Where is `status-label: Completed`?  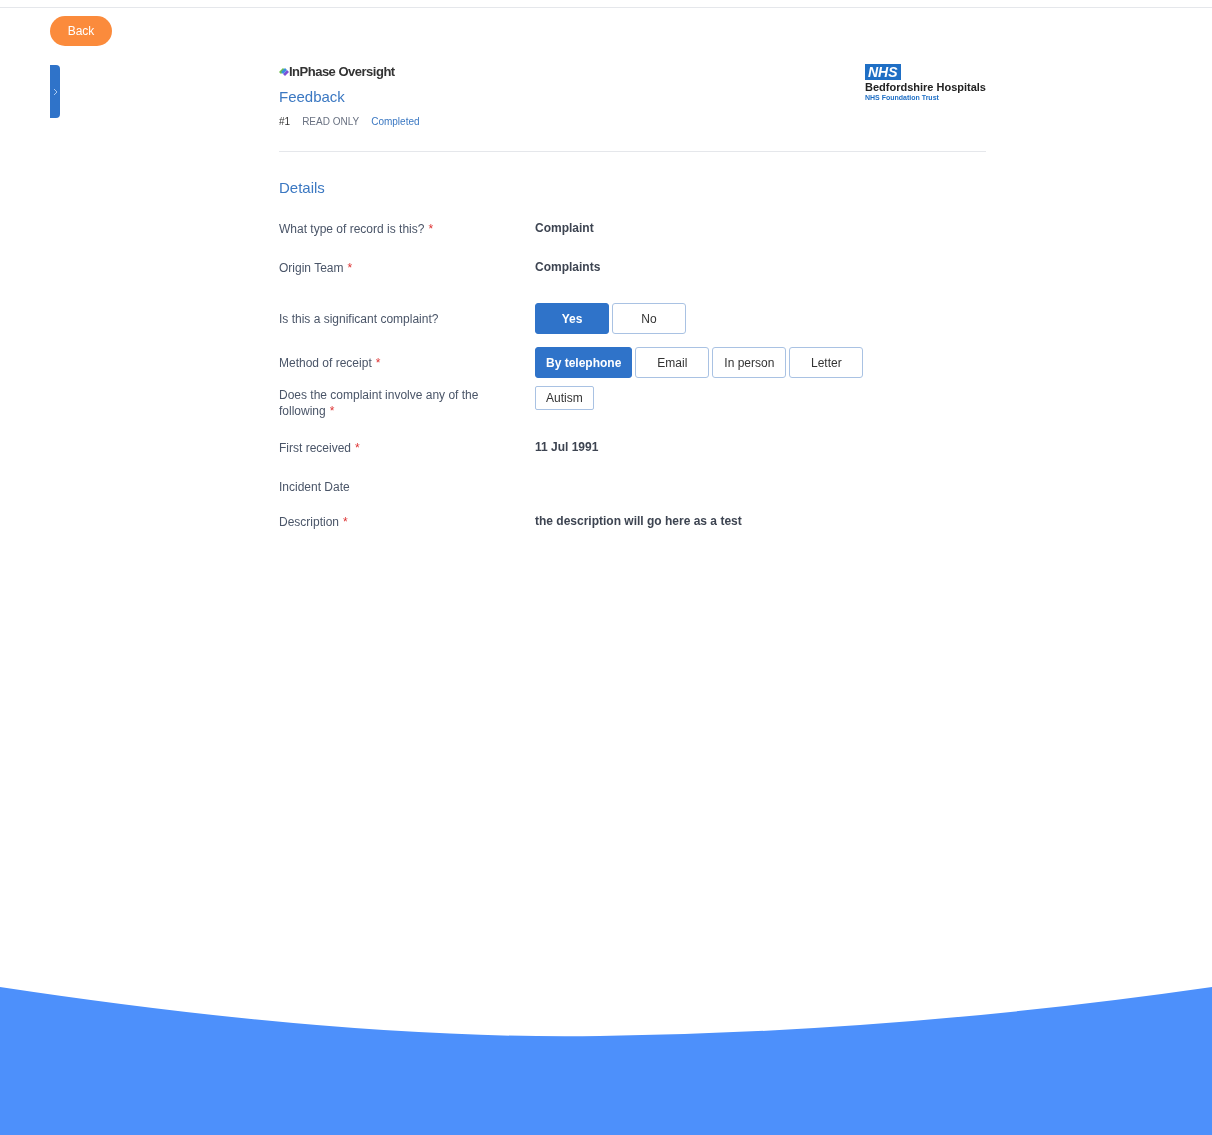 status-label: Completed is located at coordinates (395, 122).